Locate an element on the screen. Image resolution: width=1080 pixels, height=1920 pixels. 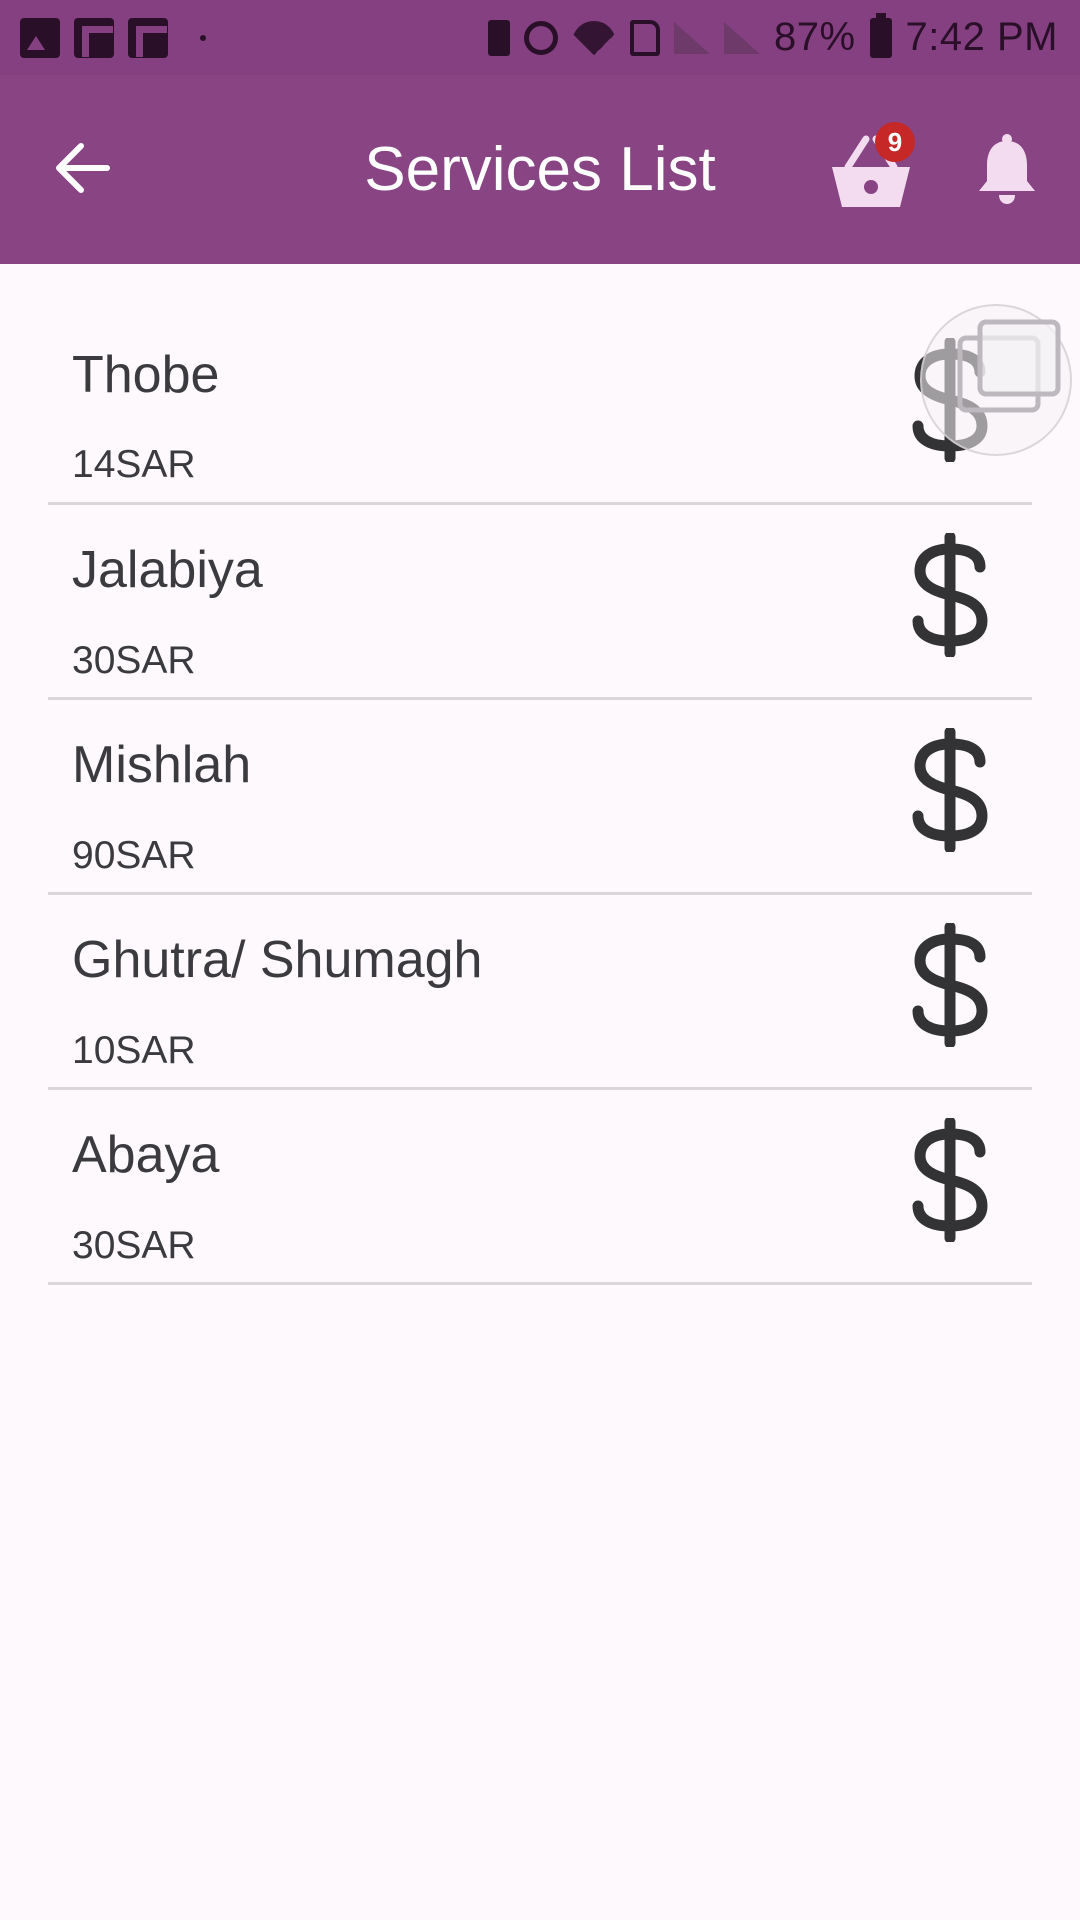
service-name: Ghutra/ Shumagh is located at coordinates (277, 960).